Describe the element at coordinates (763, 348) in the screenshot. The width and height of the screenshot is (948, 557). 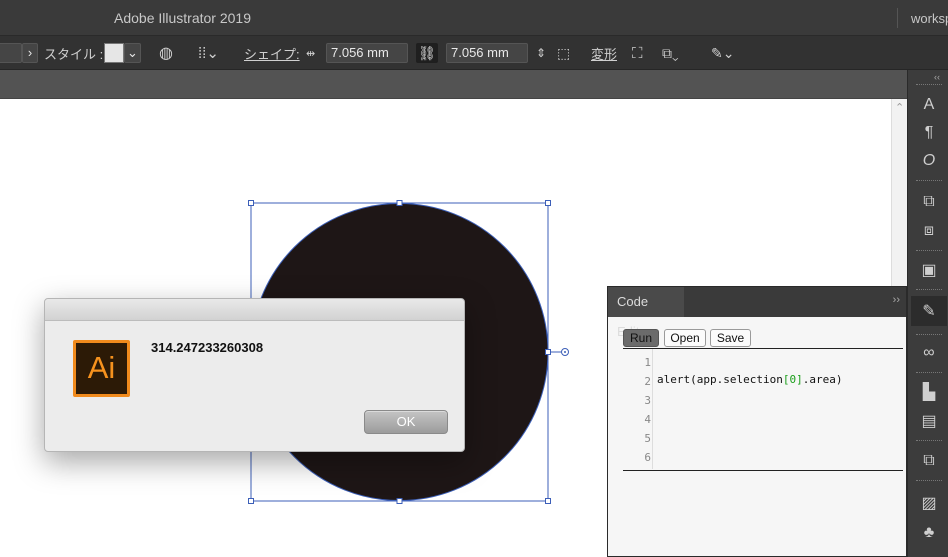
I see `editor-top-rule` at that location.